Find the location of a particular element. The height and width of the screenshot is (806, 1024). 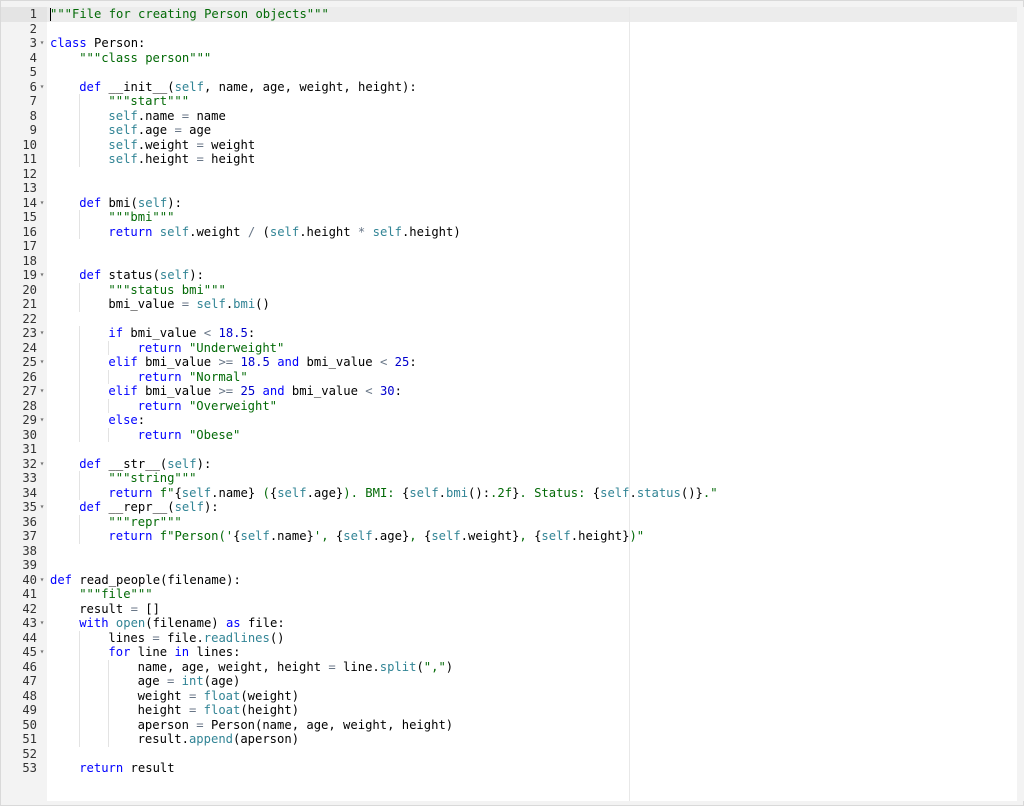

code-line: return "Obese" is located at coordinates (189, 435).